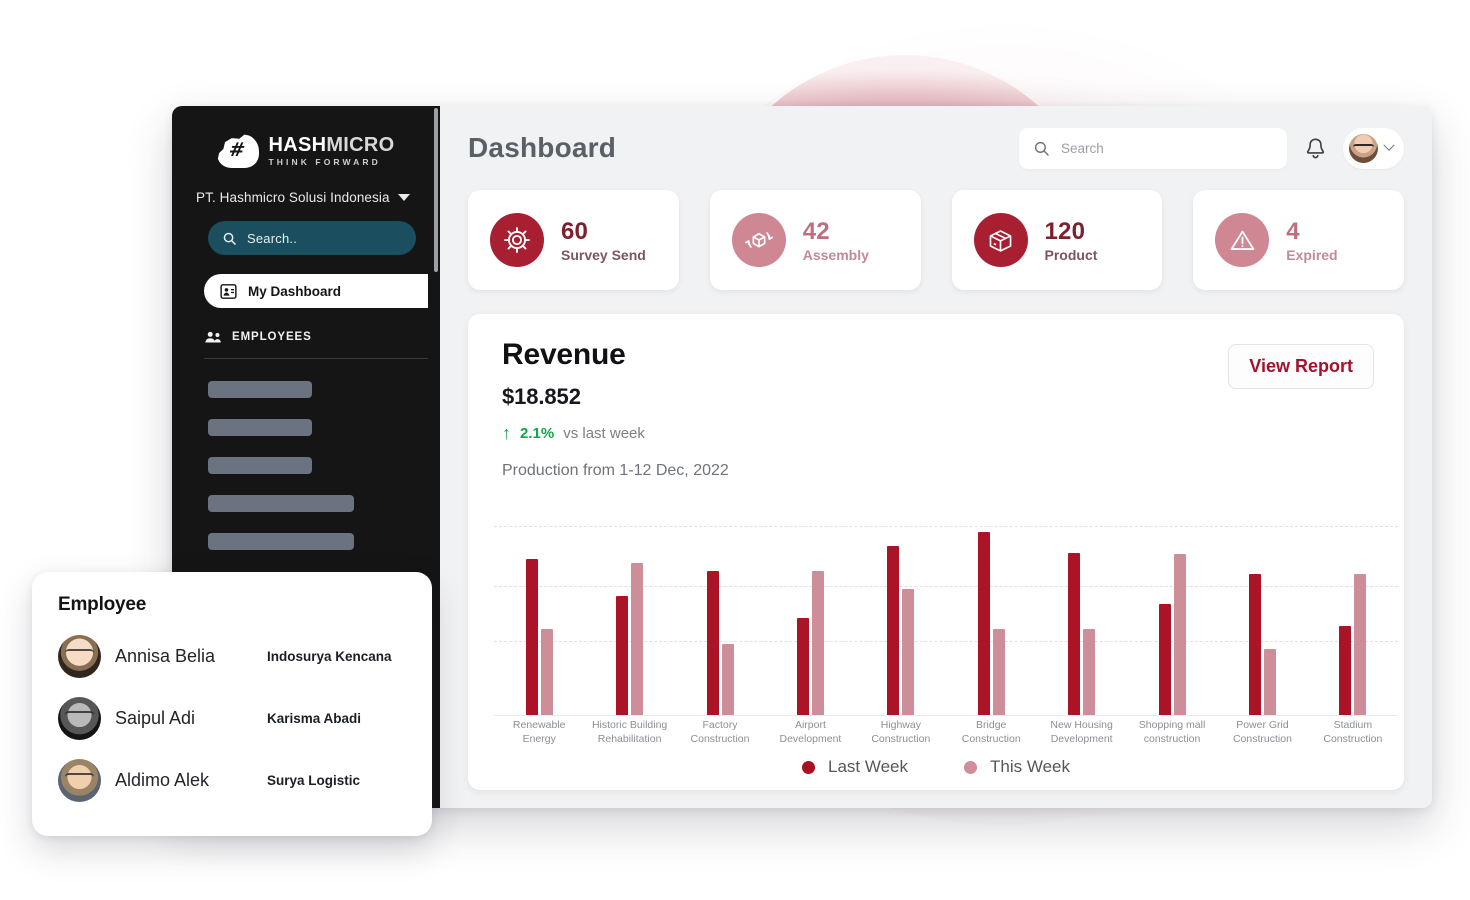  What do you see at coordinates (506, 433) in the screenshot?
I see `arrow-up-icon: ↑` at bounding box center [506, 433].